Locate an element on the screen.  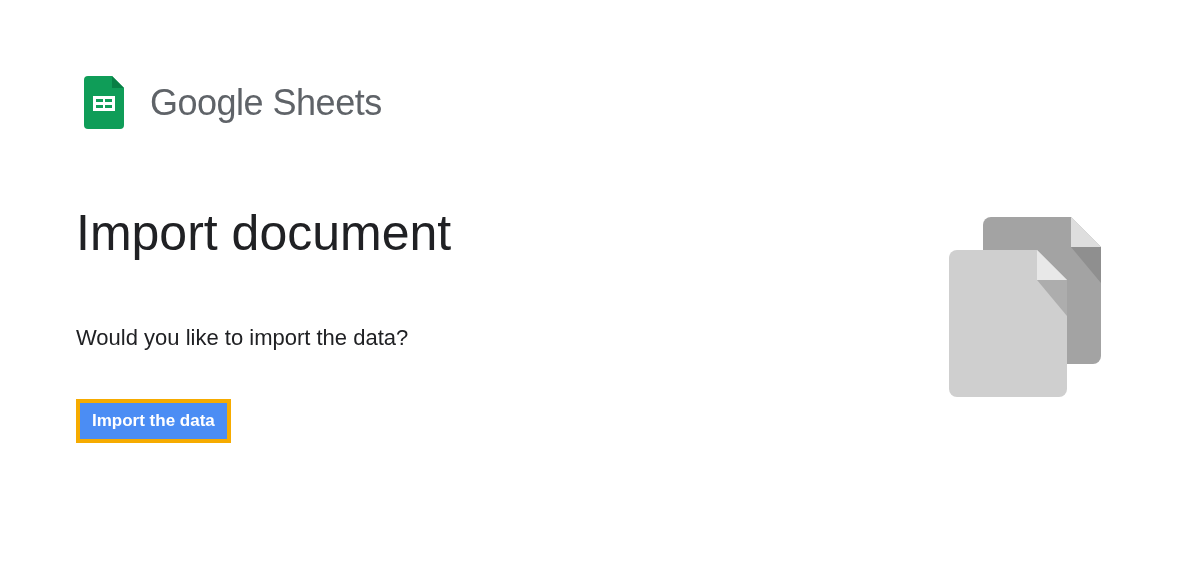
page-heading: Import document is located at coordinates (264, 233).